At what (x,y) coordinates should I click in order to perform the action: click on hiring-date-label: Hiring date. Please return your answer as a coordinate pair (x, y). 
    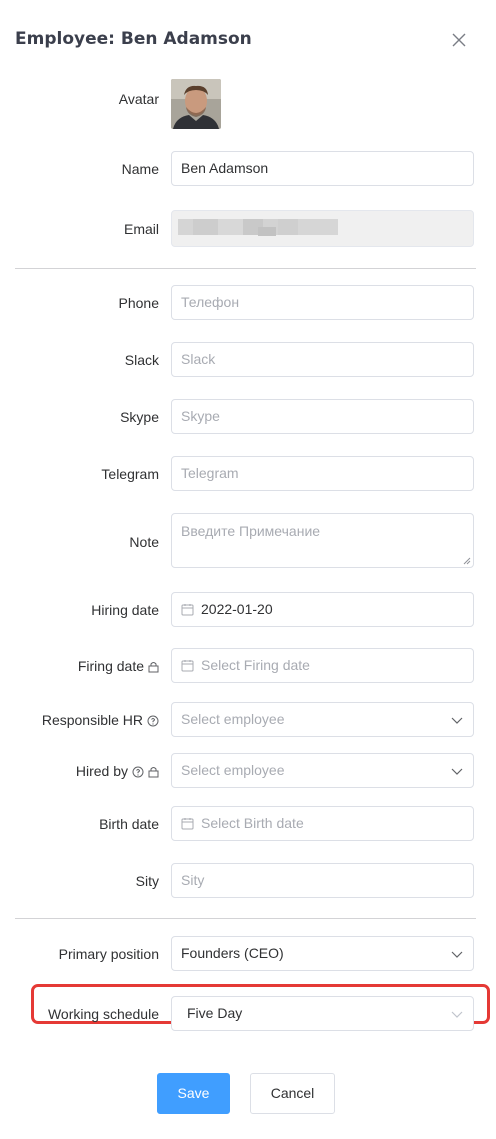
    Looking at the image, I should click on (125, 610).